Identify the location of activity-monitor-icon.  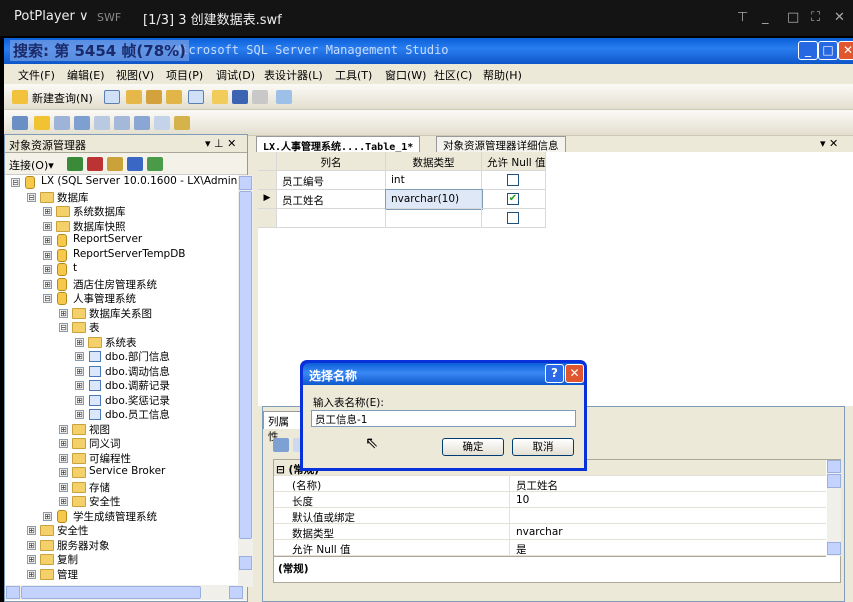
(284, 97).